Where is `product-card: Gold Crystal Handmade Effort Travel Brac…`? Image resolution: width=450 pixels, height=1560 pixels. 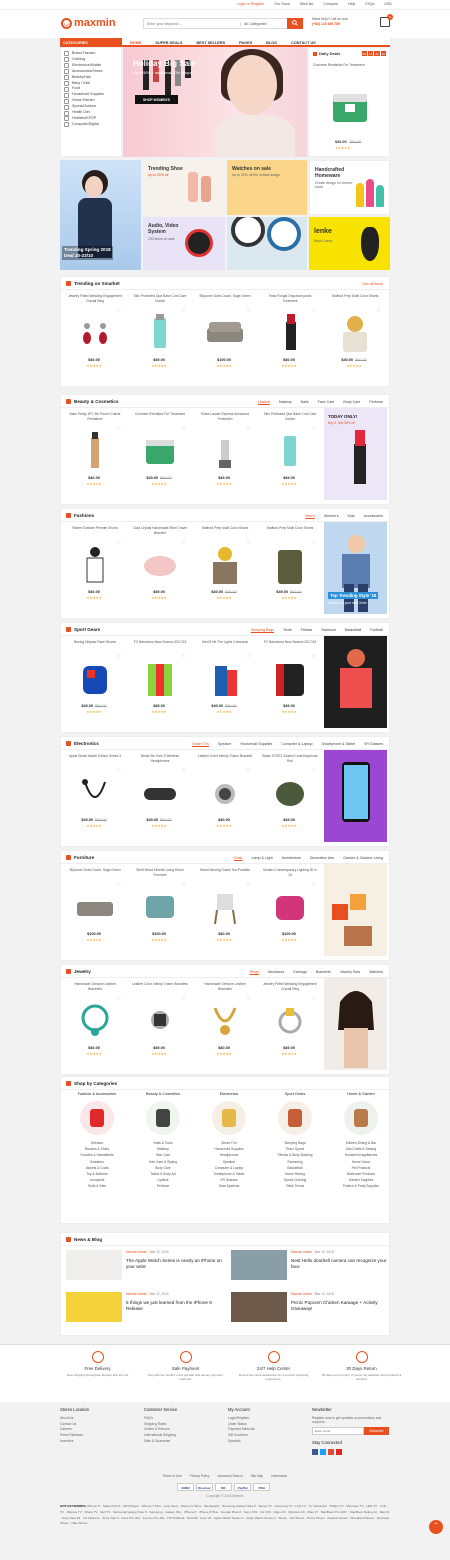
product-card: Gold Crystal Handmade Effort Travel Brac… is located at coordinates (159, 568).